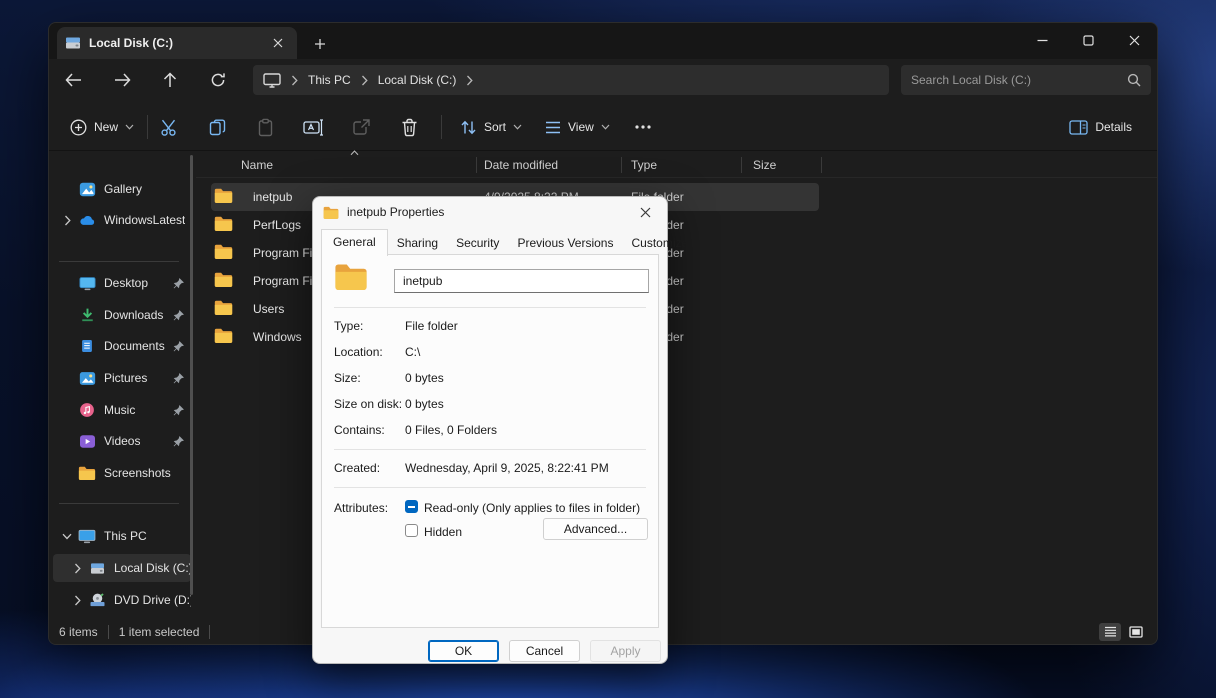 This screenshot has height=698, width=1216. Describe the element at coordinates (191, 375) in the screenshot. I see `sidebar-scrollbar` at that location.